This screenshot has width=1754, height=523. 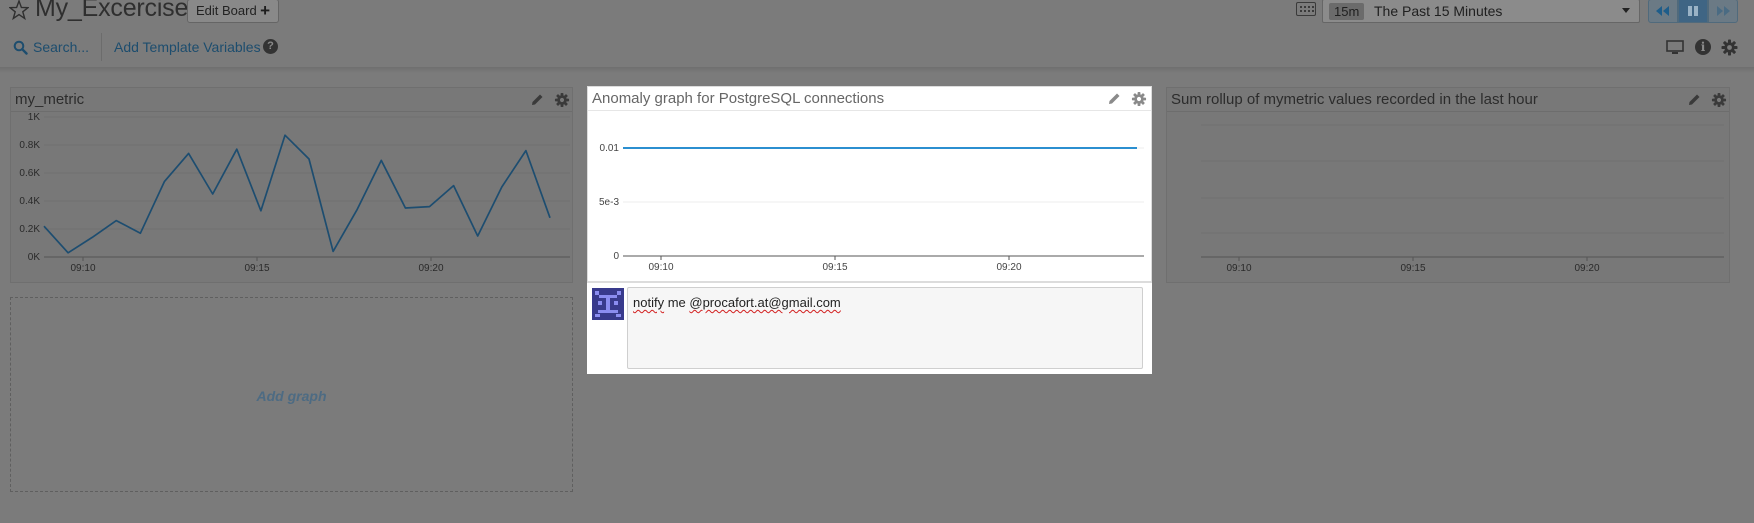 What do you see at coordinates (1347, 11) in the screenshot?
I see `timeframe-badge: 15m` at bounding box center [1347, 11].